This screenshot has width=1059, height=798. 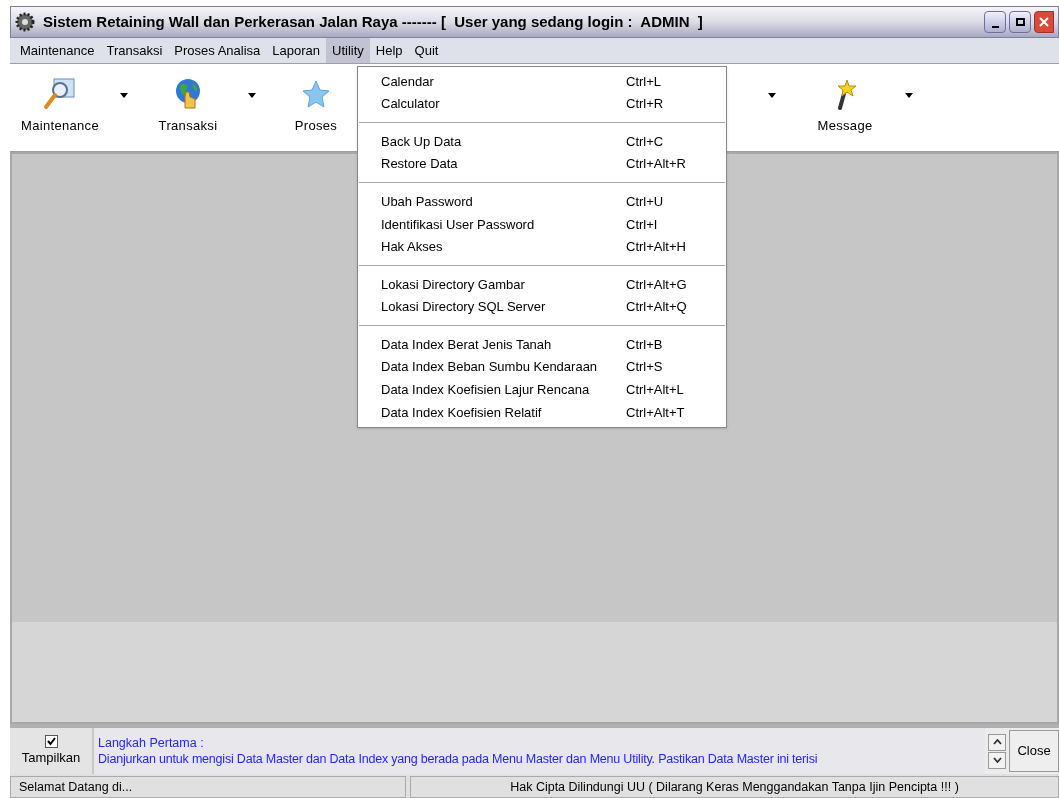 What do you see at coordinates (188, 107) in the screenshot?
I see `toolbar-button: Transaksi` at bounding box center [188, 107].